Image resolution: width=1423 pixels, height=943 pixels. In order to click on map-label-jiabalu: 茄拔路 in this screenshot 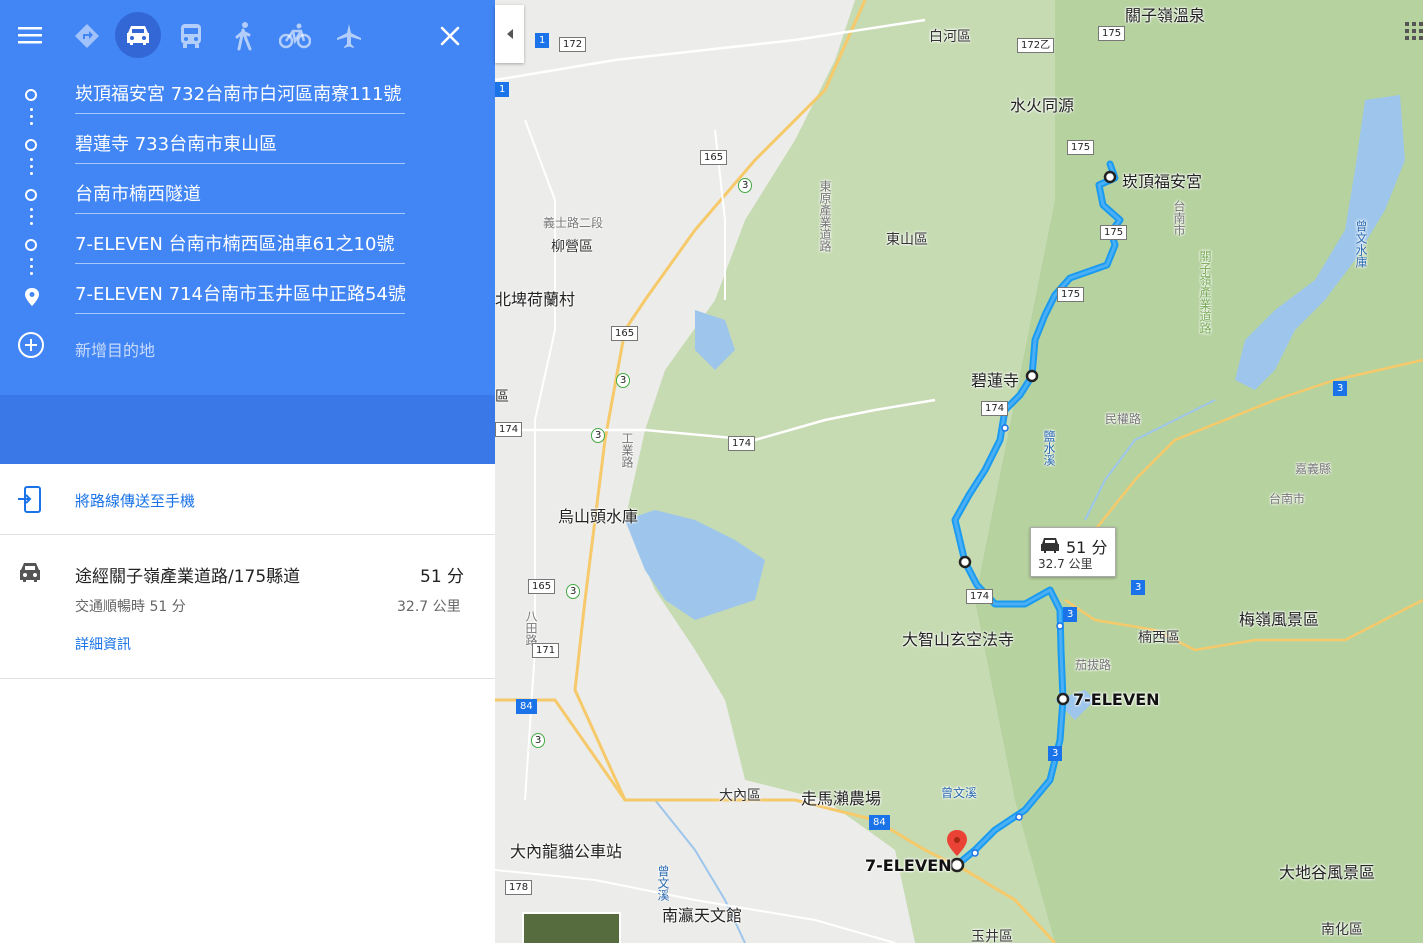, I will do `click(1093, 665)`.